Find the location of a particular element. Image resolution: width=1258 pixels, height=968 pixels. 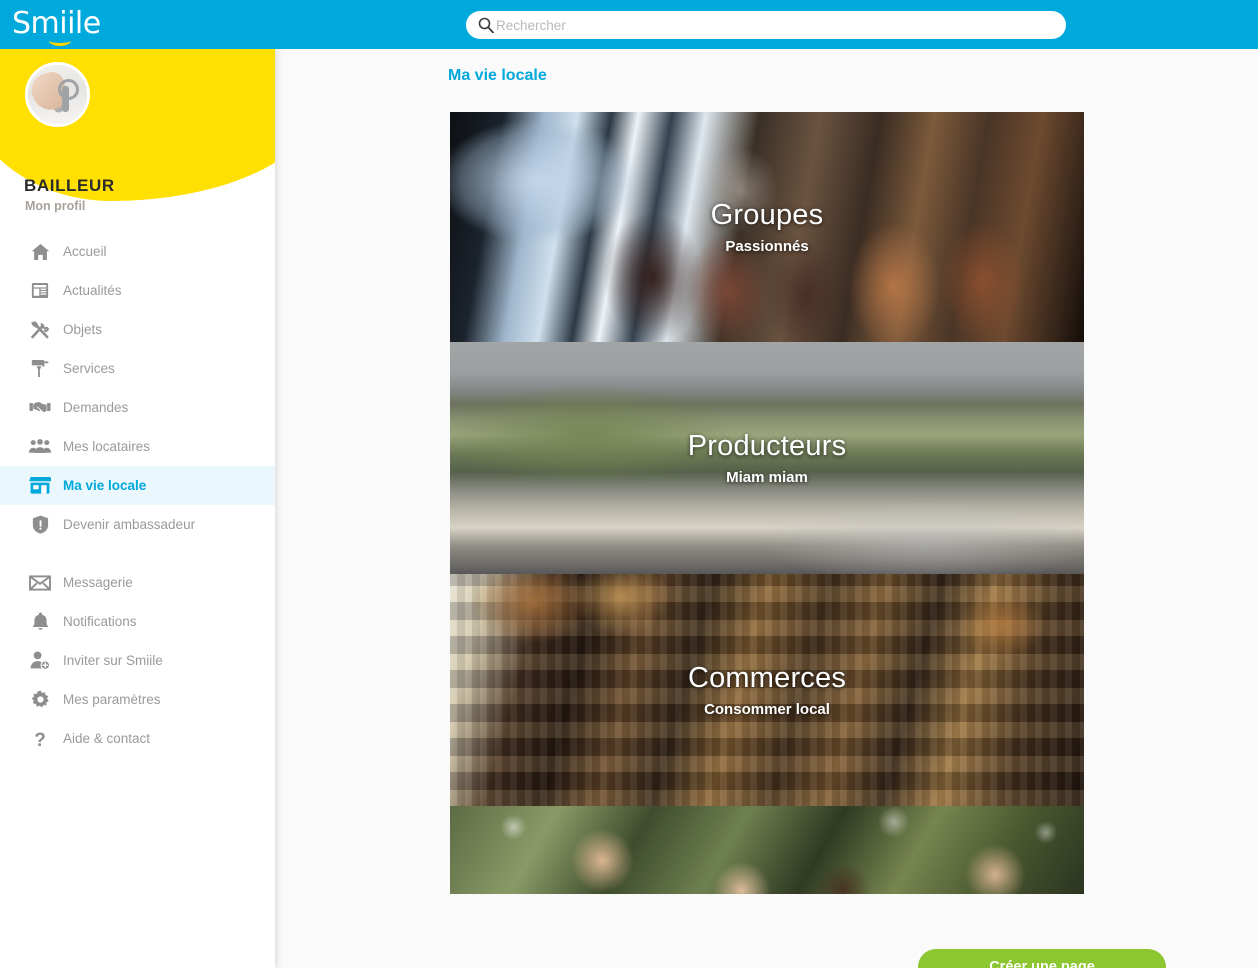

create-page-button: Créer une page is located at coordinates (1042, 958).